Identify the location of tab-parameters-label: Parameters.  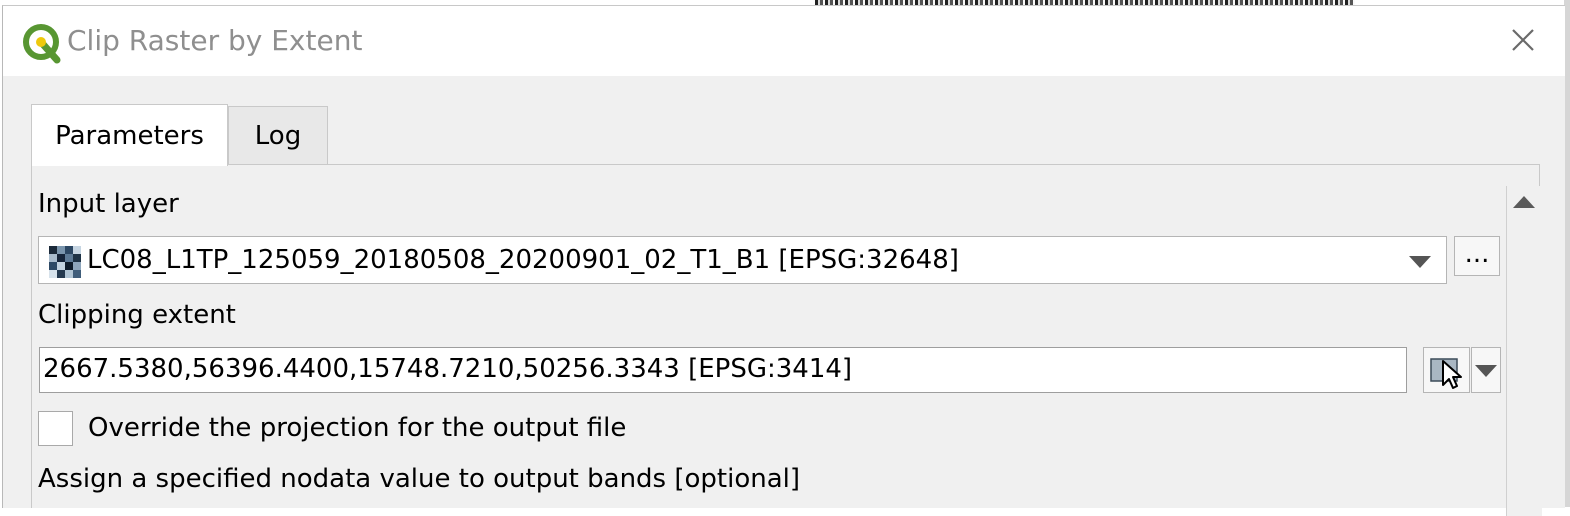
(129, 135).